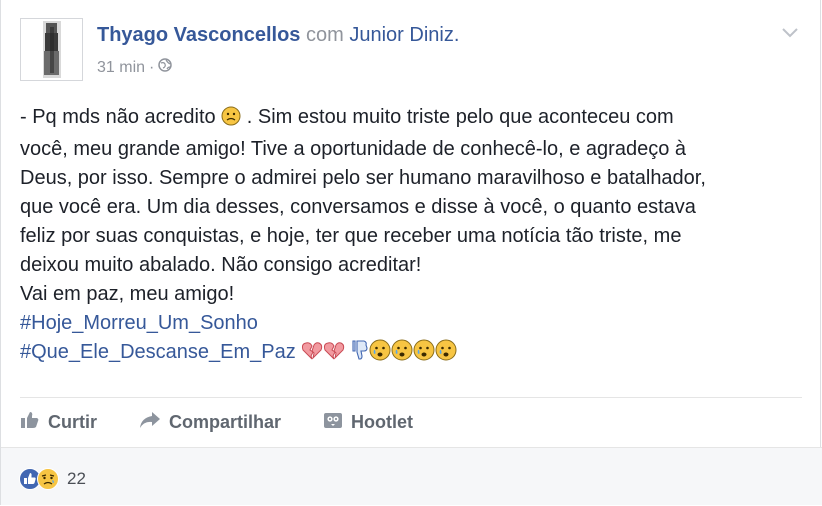  I want to click on globe-icon, so click(165, 67).